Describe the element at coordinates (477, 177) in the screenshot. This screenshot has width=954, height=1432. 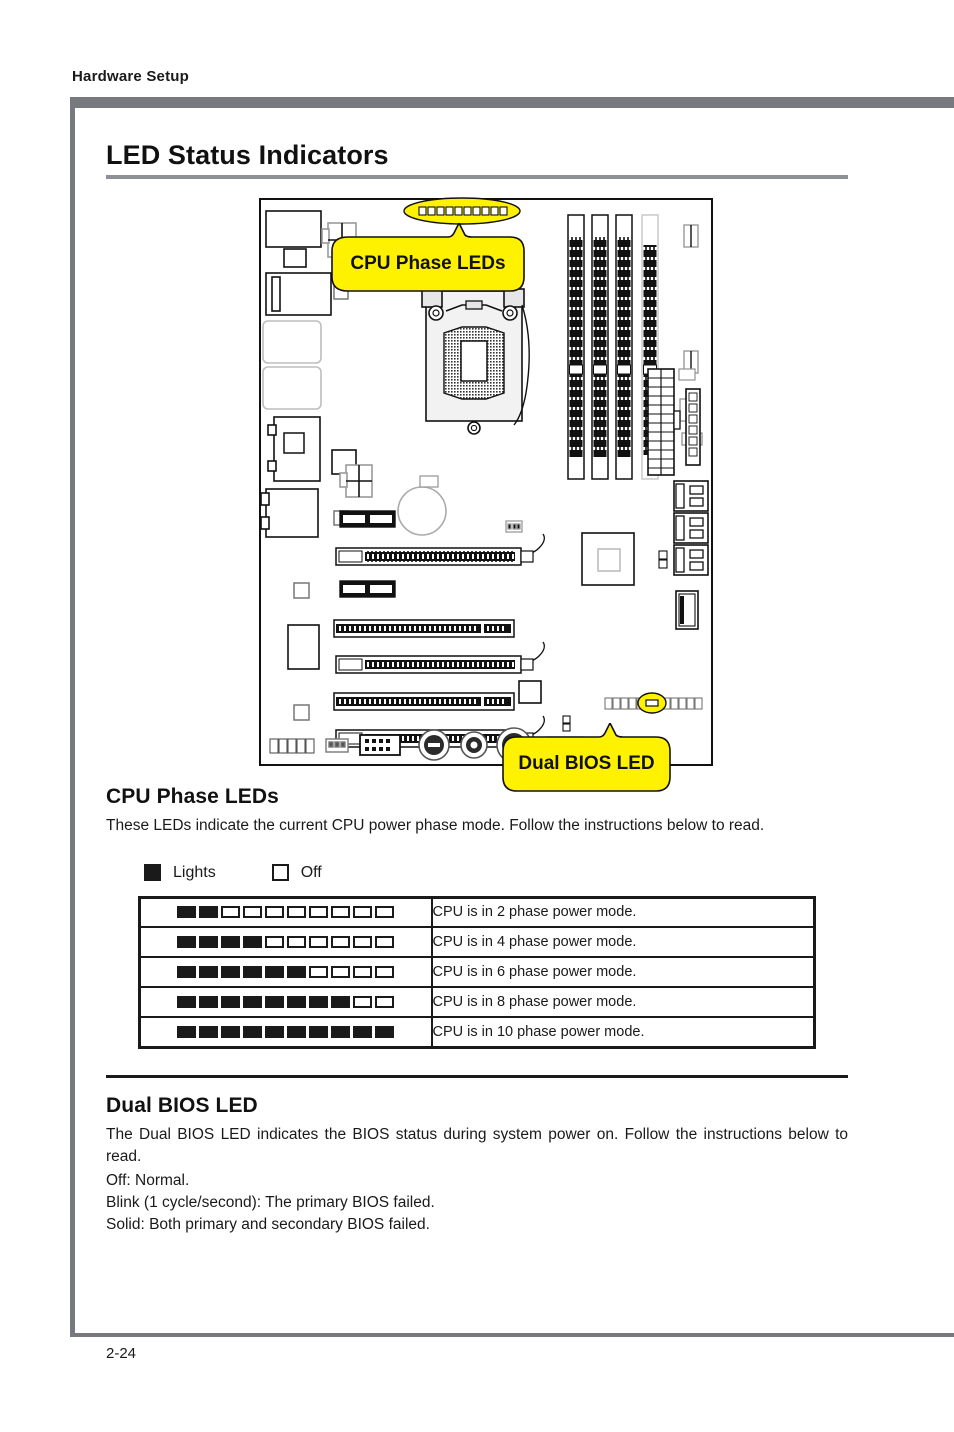
I see `page-title-rule` at that location.